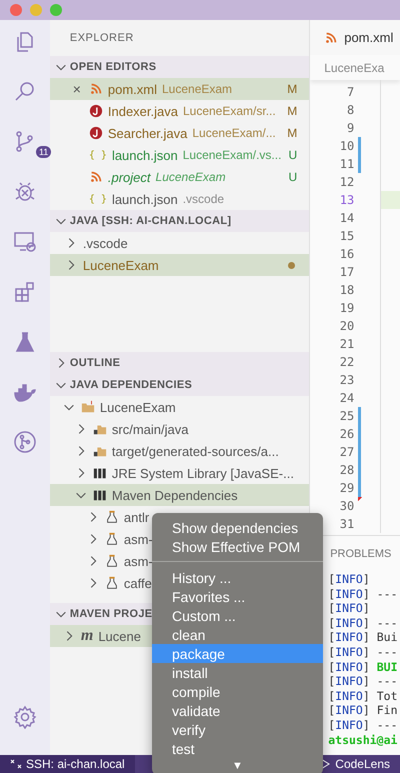  What do you see at coordinates (346, 380) in the screenshot?
I see `line-number: 23` at bounding box center [346, 380].